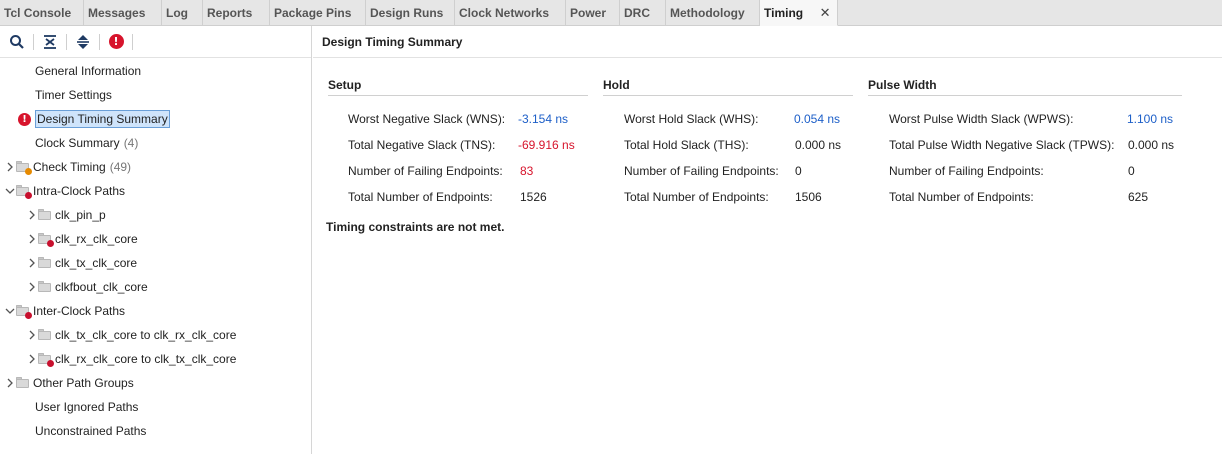 This screenshot has height=454, width=1222. I want to click on tab-label: Design Runs, so click(407, 13).